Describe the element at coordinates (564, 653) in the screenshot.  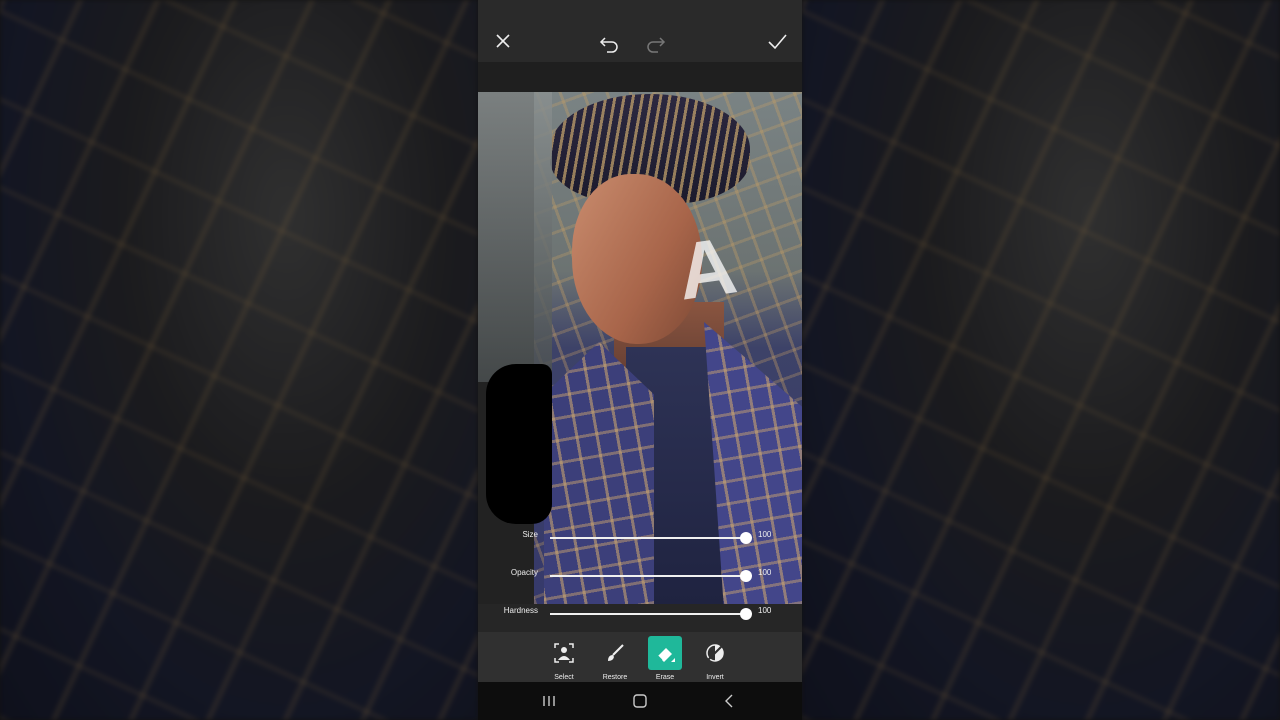
I see `select-person-icon` at that location.